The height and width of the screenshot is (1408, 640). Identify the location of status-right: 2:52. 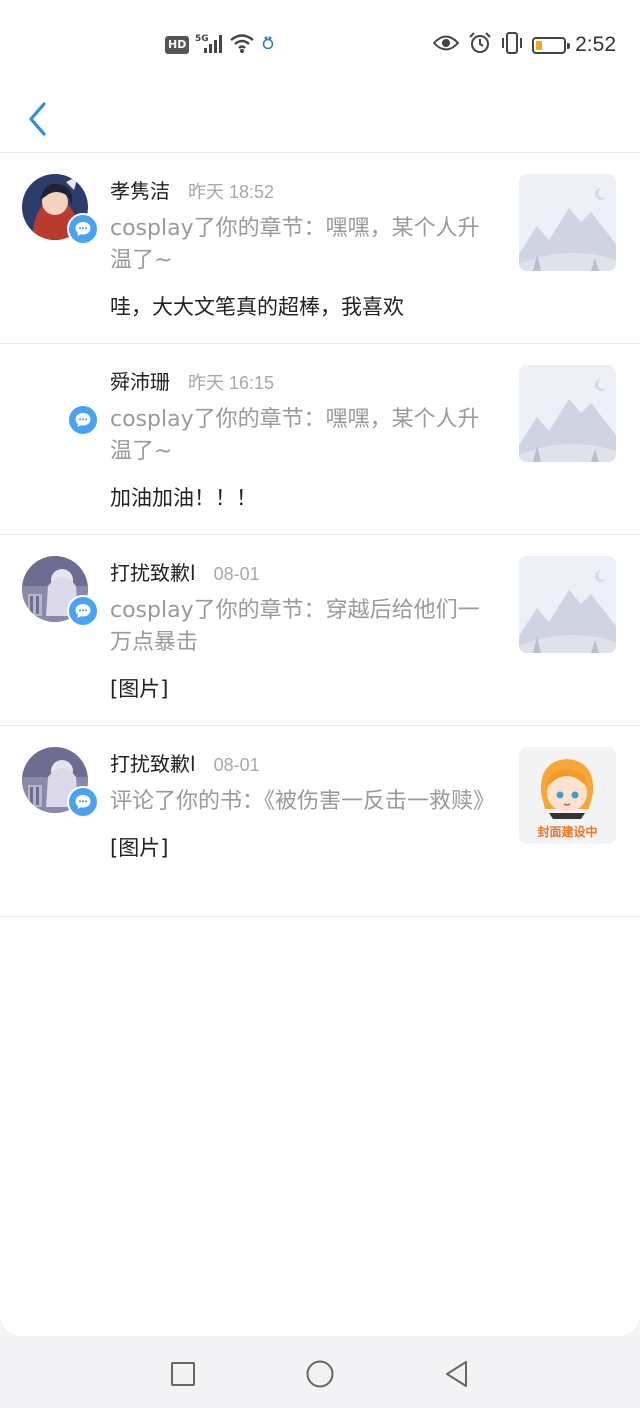
(524, 45).